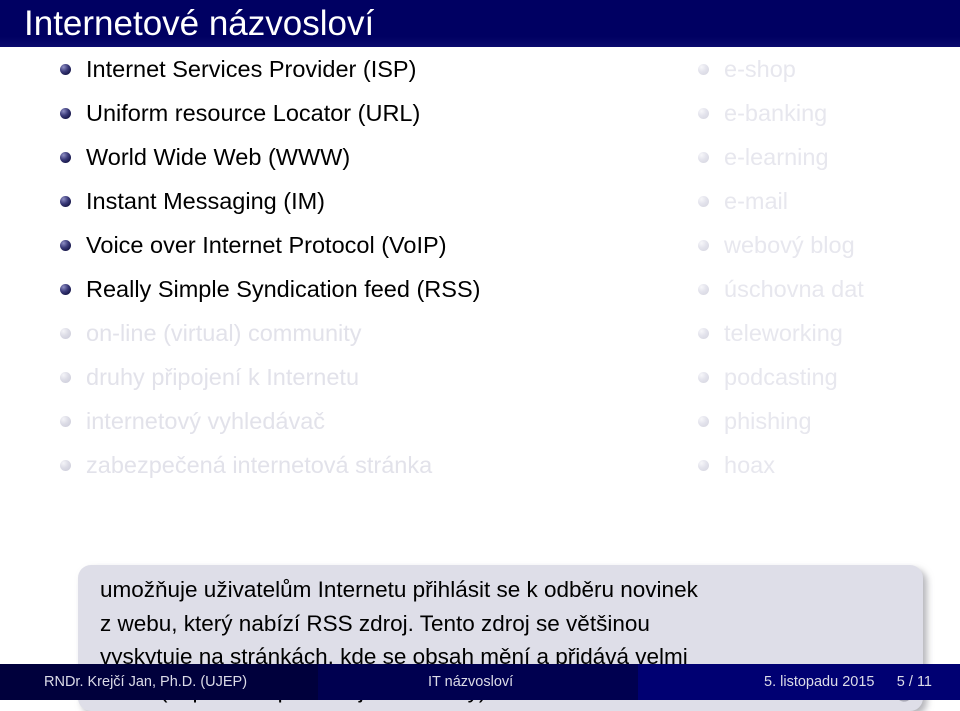 This screenshot has height=711, width=960. I want to click on list-item: hoax, so click(822, 465).